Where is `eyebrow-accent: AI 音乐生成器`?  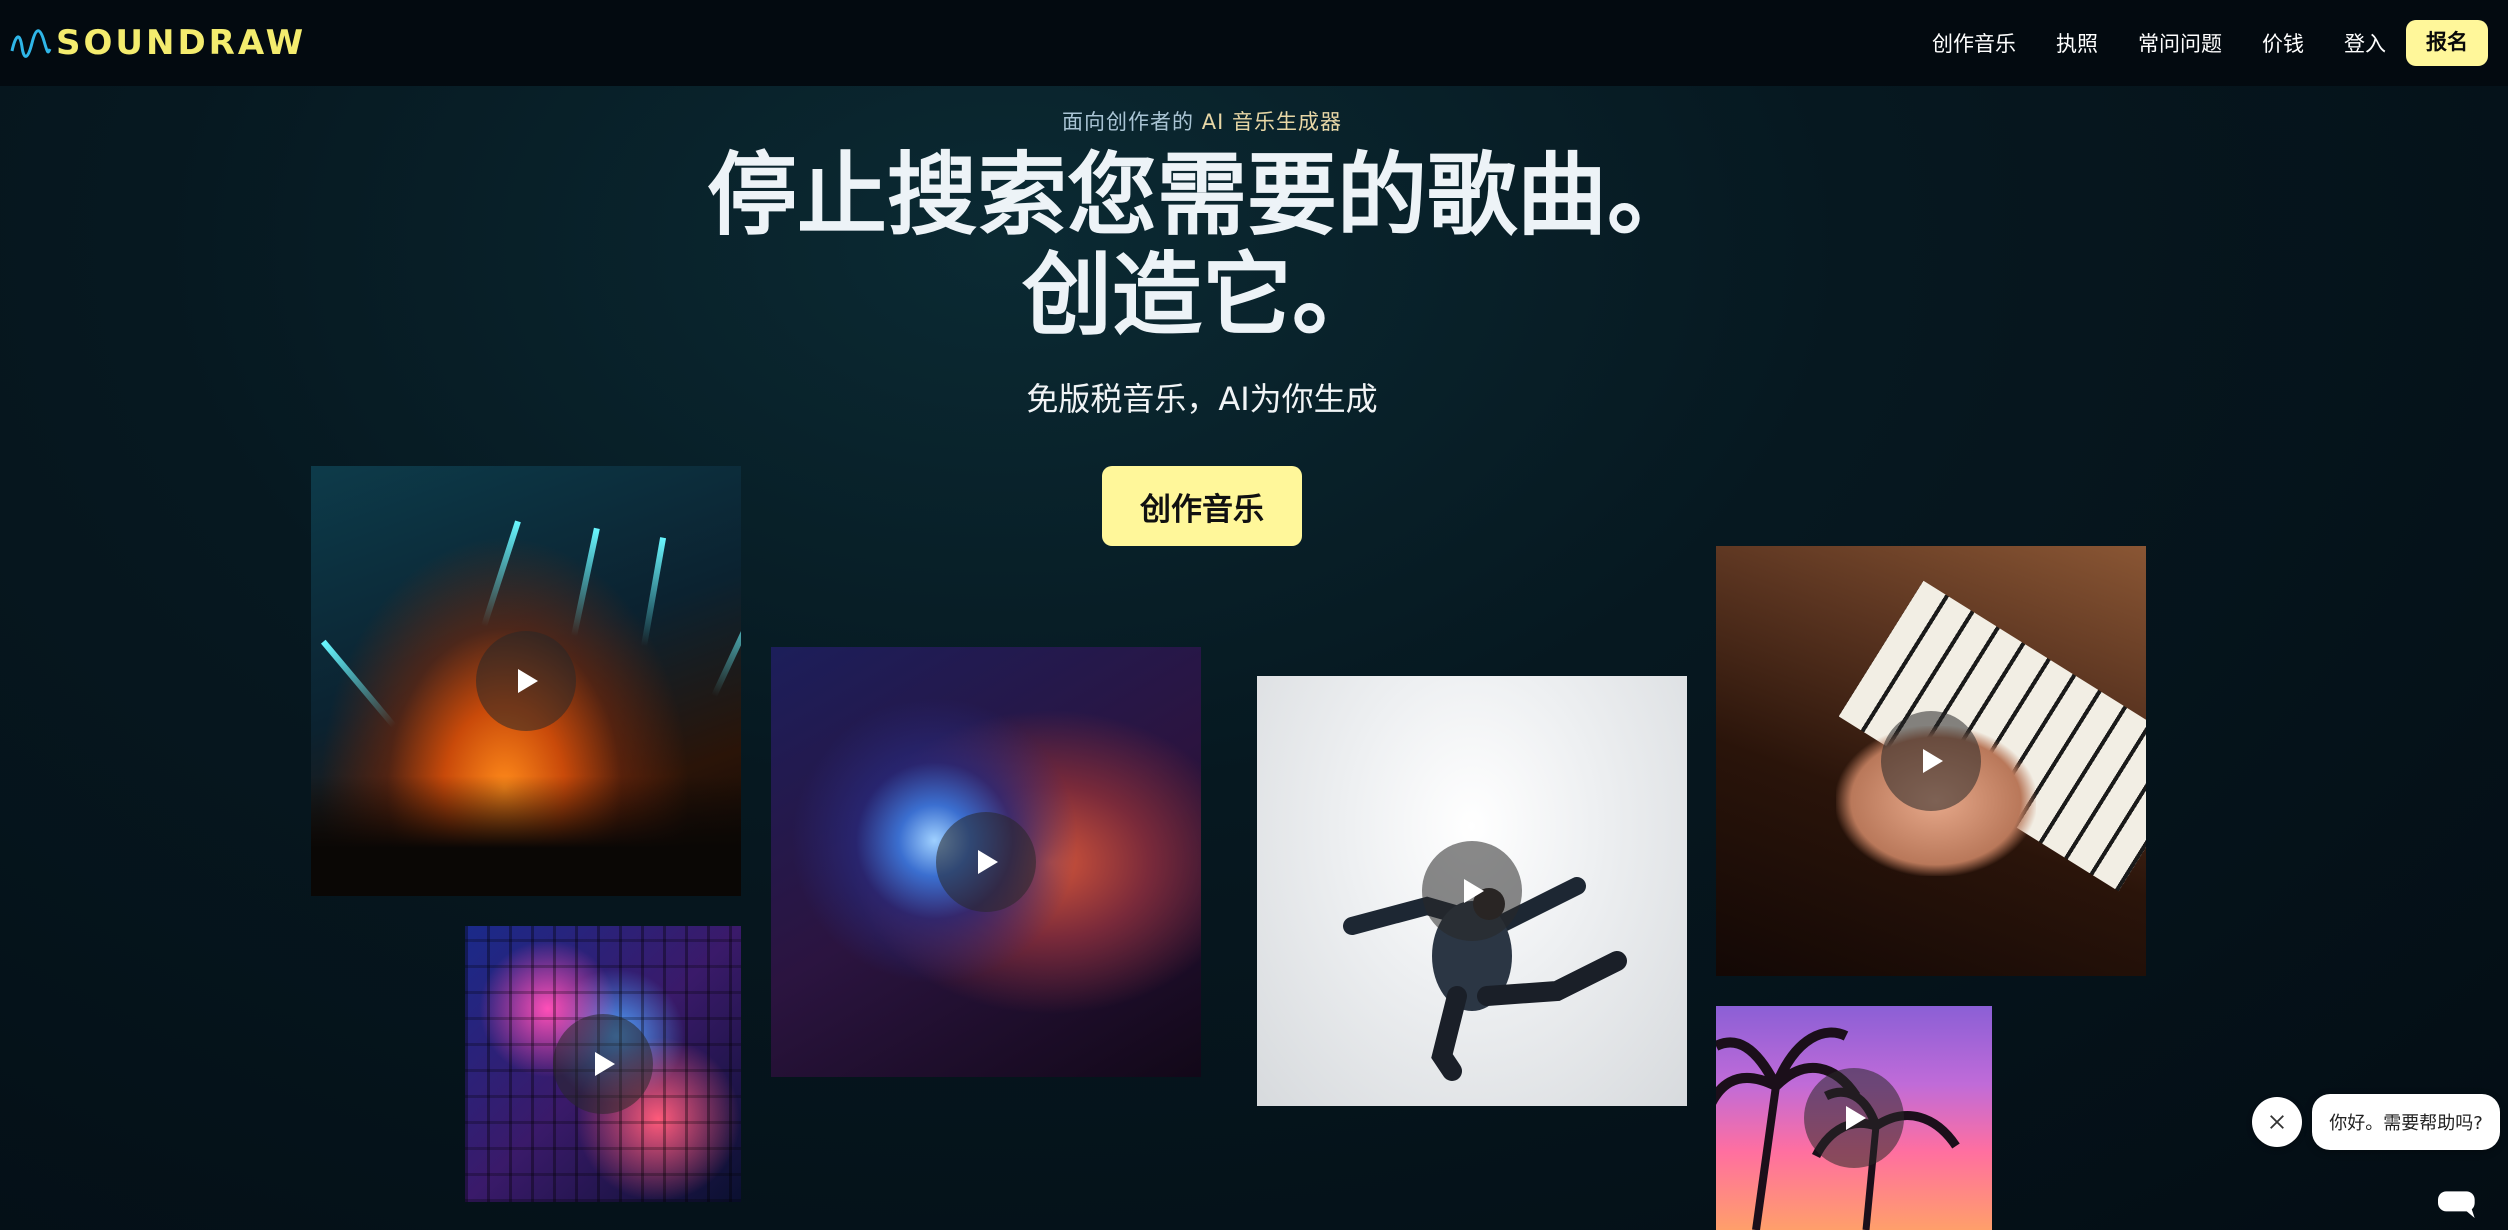 eyebrow-accent: AI 音乐生成器 is located at coordinates (1271, 122).